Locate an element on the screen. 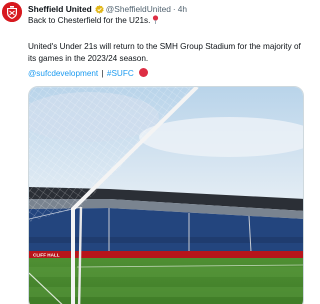 This screenshot has width=320, height=304. tweet-timestamp: 4h is located at coordinates (182, 9).